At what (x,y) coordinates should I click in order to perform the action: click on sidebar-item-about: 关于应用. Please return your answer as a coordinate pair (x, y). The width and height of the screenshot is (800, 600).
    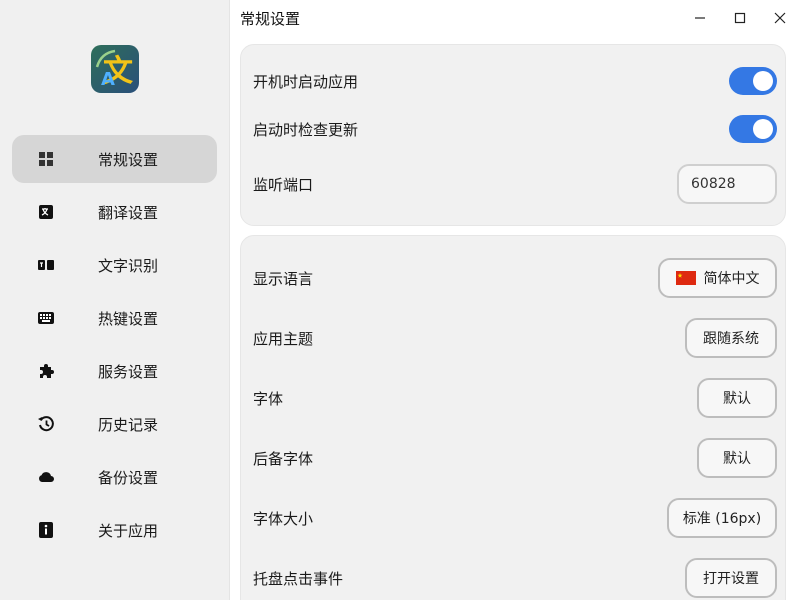
    Looking at the image, I should click on (114, 530).